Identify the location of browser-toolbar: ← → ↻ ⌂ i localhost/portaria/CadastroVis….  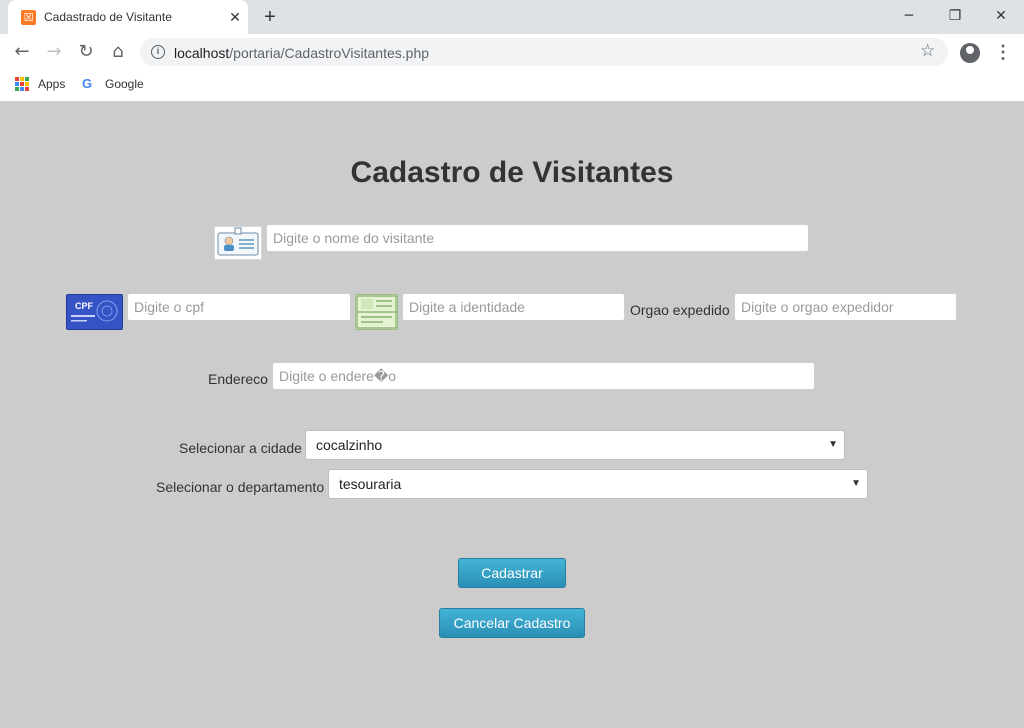
(512, 52).